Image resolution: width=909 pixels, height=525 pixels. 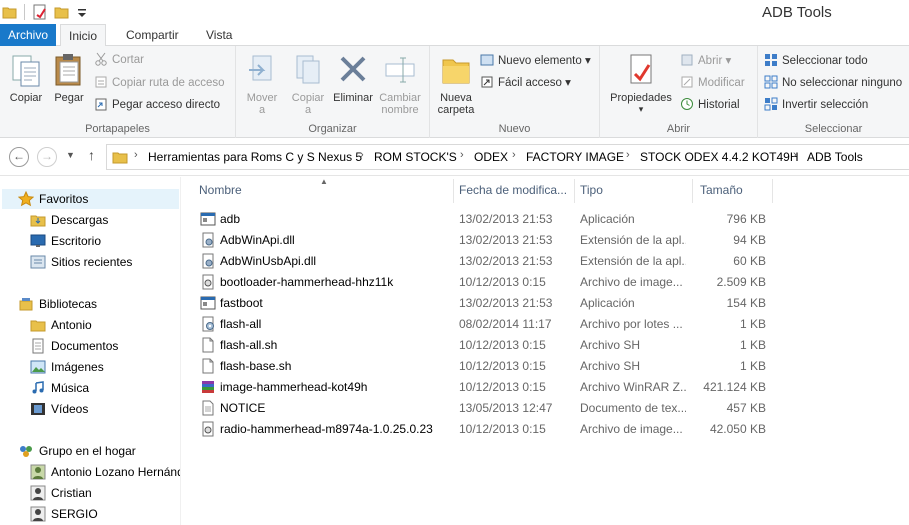 I want to click on copy-to-label-2: a, so click(x=308, y=110).